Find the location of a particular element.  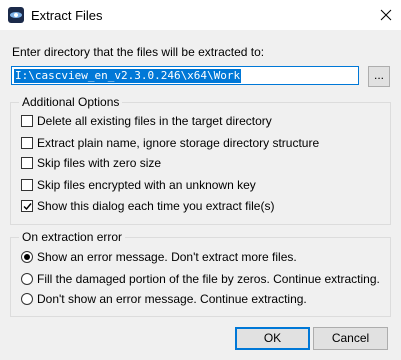

title-bar: Extract Files is located at coordinates (200, 15).